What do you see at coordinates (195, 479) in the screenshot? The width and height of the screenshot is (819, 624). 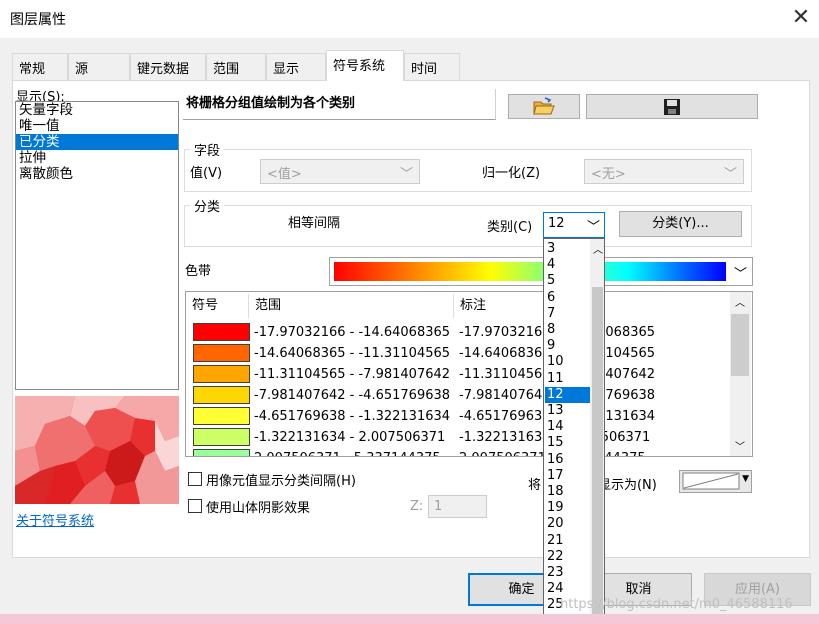 I see `pixel-intervals-checkbox` at bounding box center [195, 479].